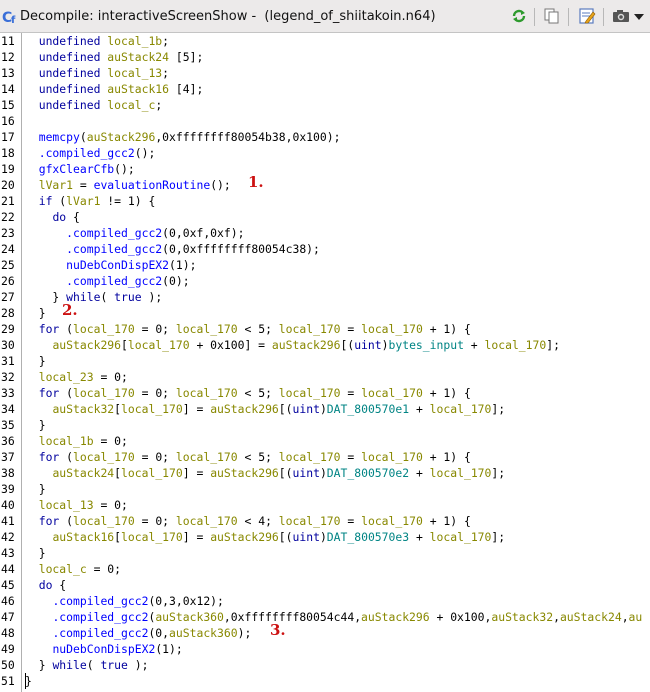  Describe the element at coordinates (325, 217) in the screenshot. I see `code-line: 22 do {` at that location.